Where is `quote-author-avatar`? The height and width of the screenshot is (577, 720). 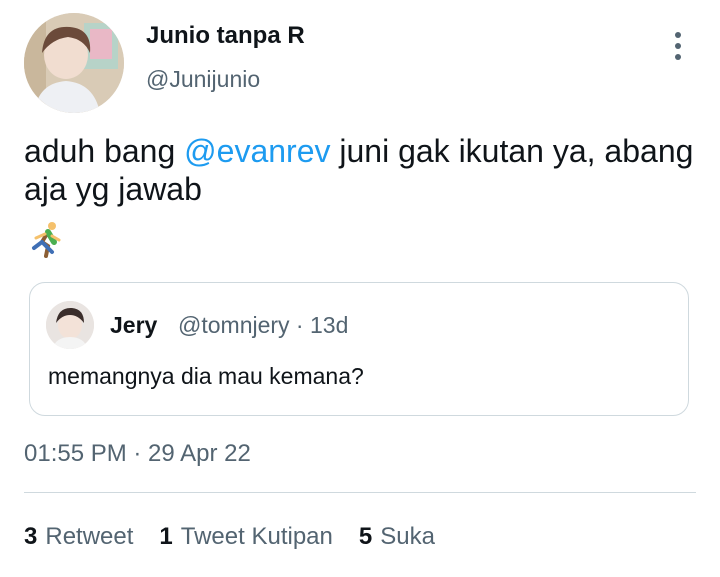 quote-author-avatar is located at coordinates (70, 325).